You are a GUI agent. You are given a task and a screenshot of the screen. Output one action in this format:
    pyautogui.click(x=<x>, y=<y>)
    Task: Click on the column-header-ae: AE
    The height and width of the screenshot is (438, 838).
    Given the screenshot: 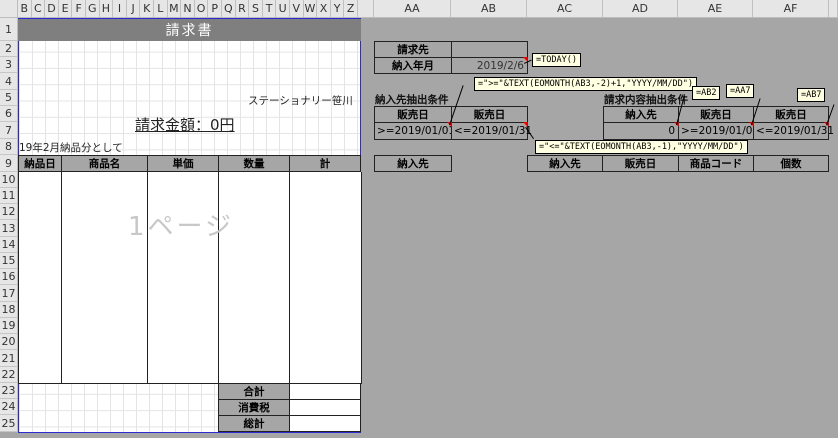 What is the action you would take?
    pyautogui.click(x=715, y=9)
    